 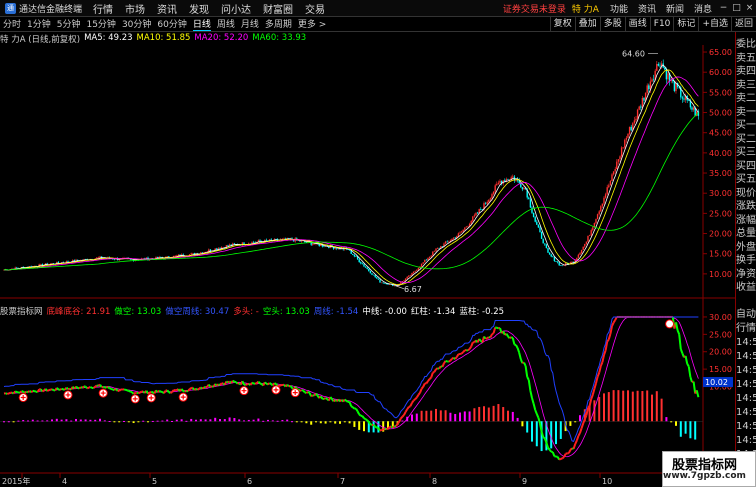 What do you see at coordinates (716, 382) in the screenshot?
I see `ind-last-value: 10.02` at bounding box center [716, 382].